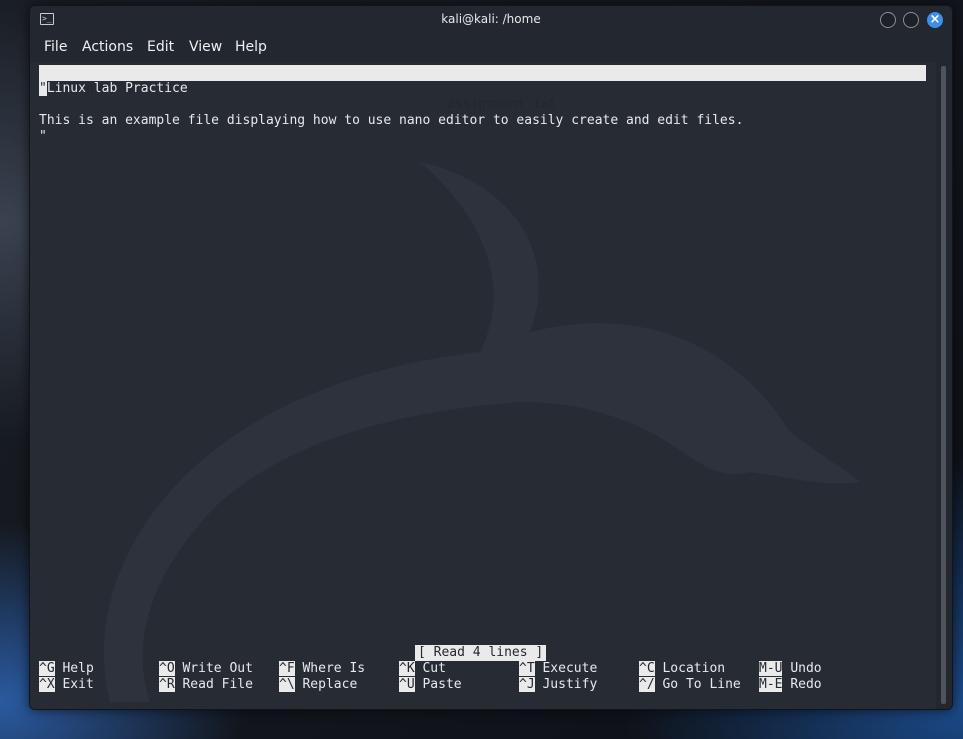 The height and width of the screenshot is (739, 963). I want to click on shortcut-key: ^U, so click(407, 684).